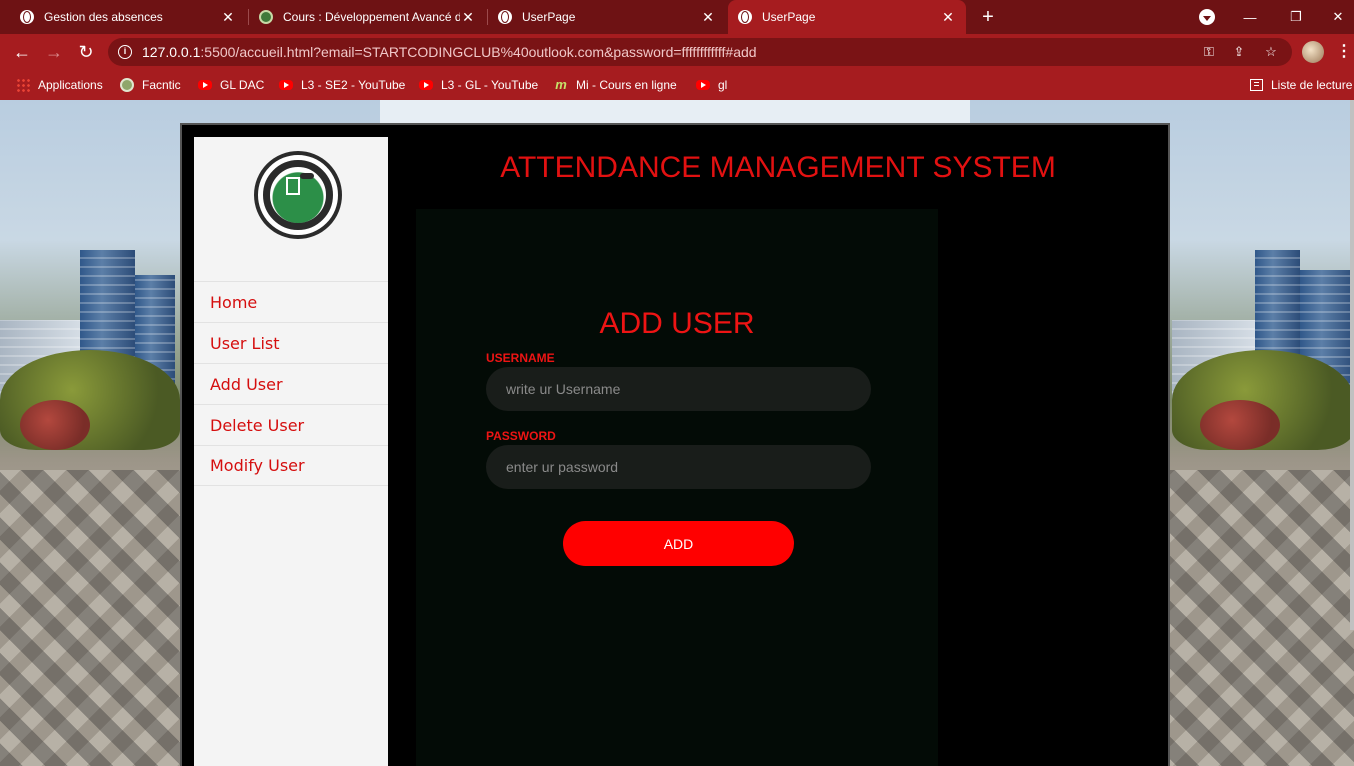  What do you see at coordinates (1207, 17) in the screenshot?
I see `tab-search-icon` at bounding box center [1207, 17].